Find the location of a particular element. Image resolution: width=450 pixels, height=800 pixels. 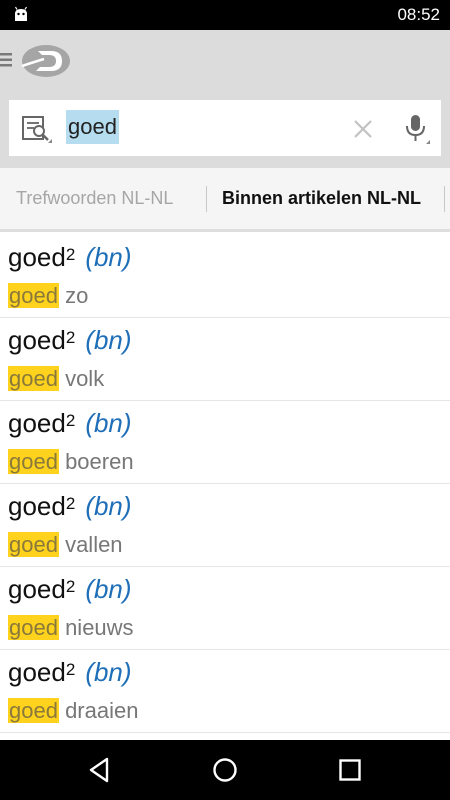

app-bar is located at coordinates (225, 61).